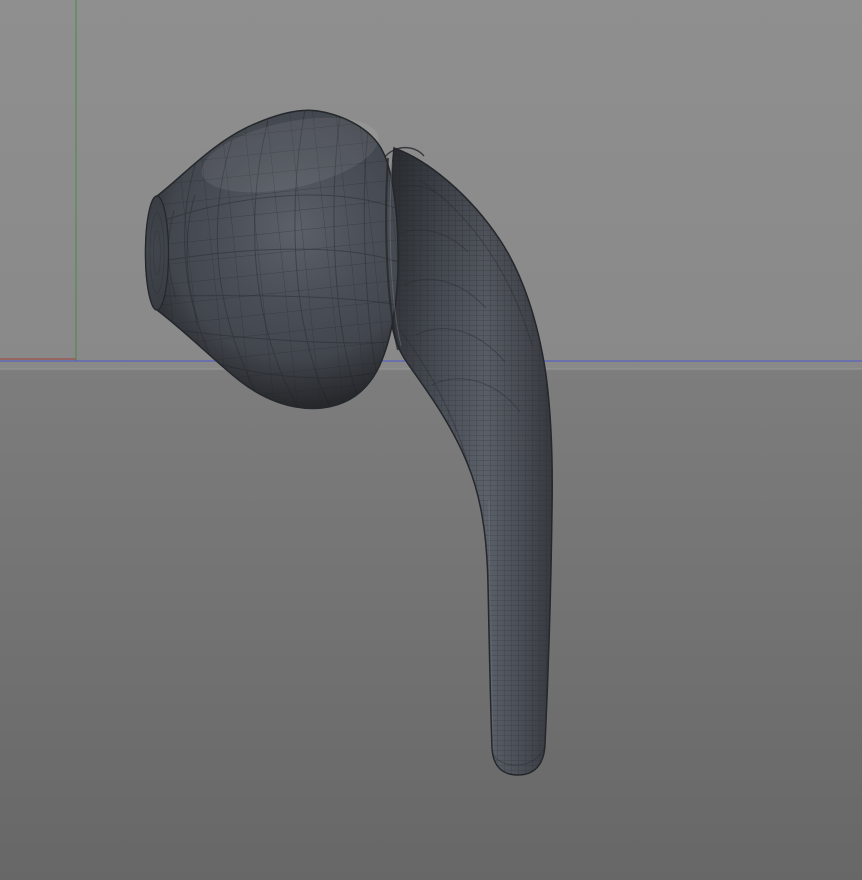  What do you see at coordinates (471, 461) in the screenshot?
I see `stem-shading` at bounding box center [471, 461].